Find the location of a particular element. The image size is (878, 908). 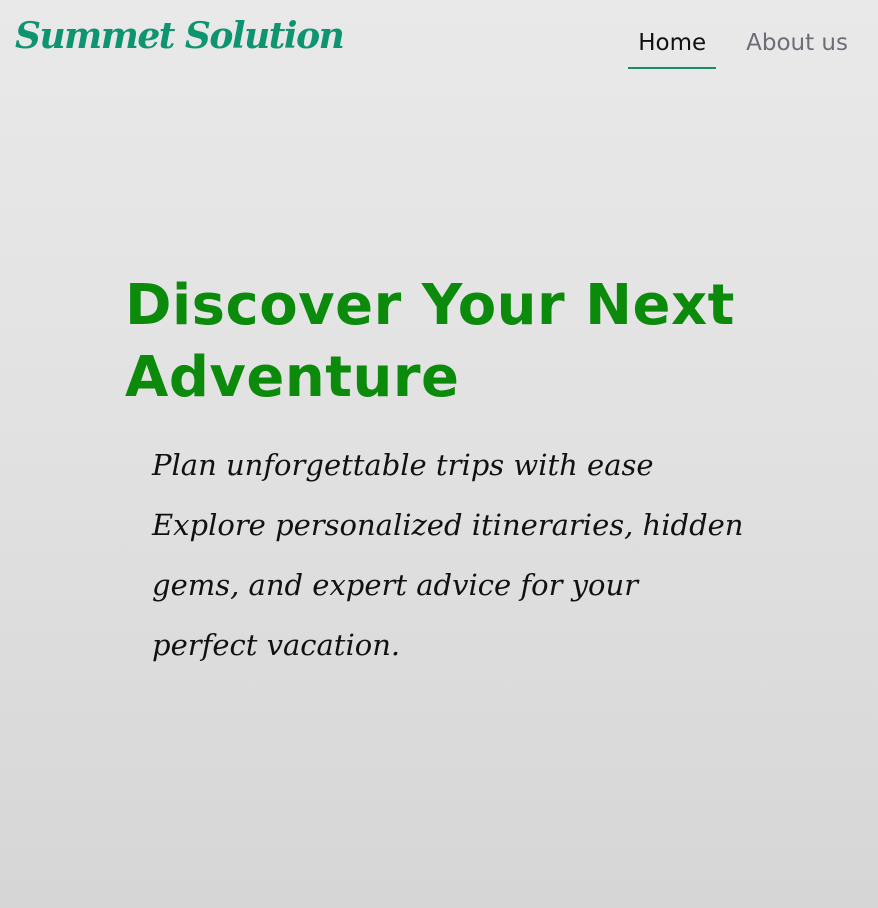

nav-links: Home About us is located at coordinates (738, 48).